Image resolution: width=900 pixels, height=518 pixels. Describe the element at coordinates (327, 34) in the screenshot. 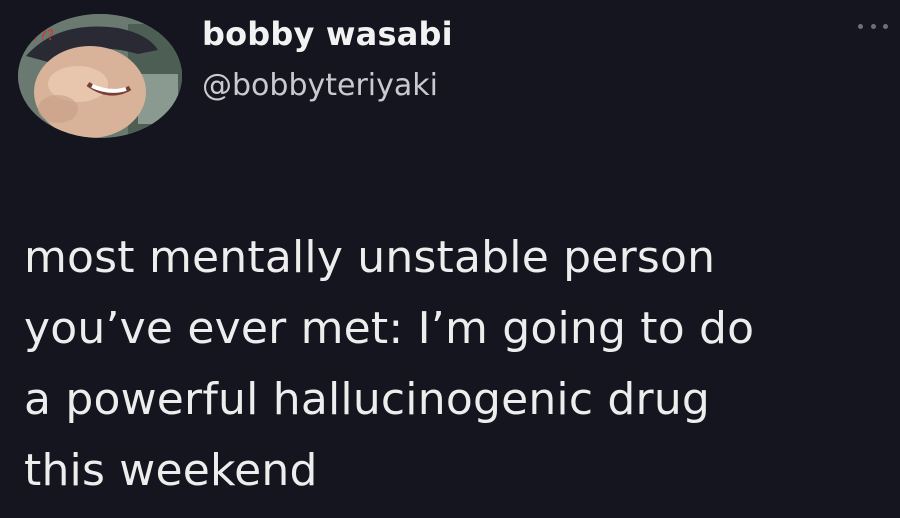

I see `author-display-name: bobby wasabi` at that location.